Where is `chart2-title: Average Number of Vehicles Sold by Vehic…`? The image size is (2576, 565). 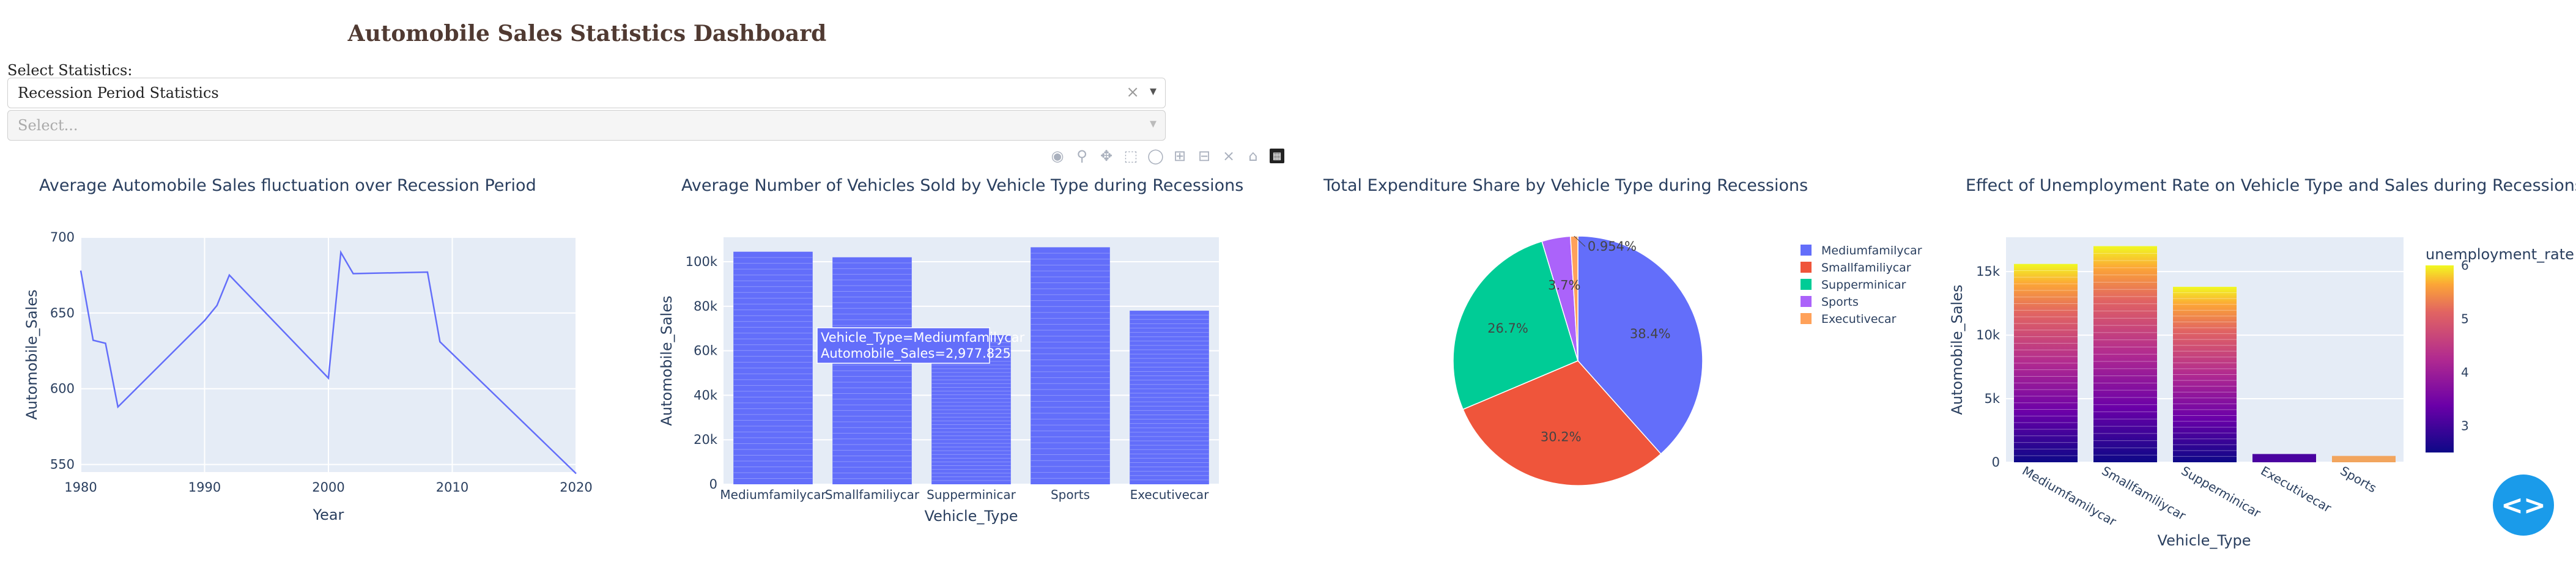 chart2-title: Average Number of Vehicles Sold by Vehic… is located at coordinates (962, 185).